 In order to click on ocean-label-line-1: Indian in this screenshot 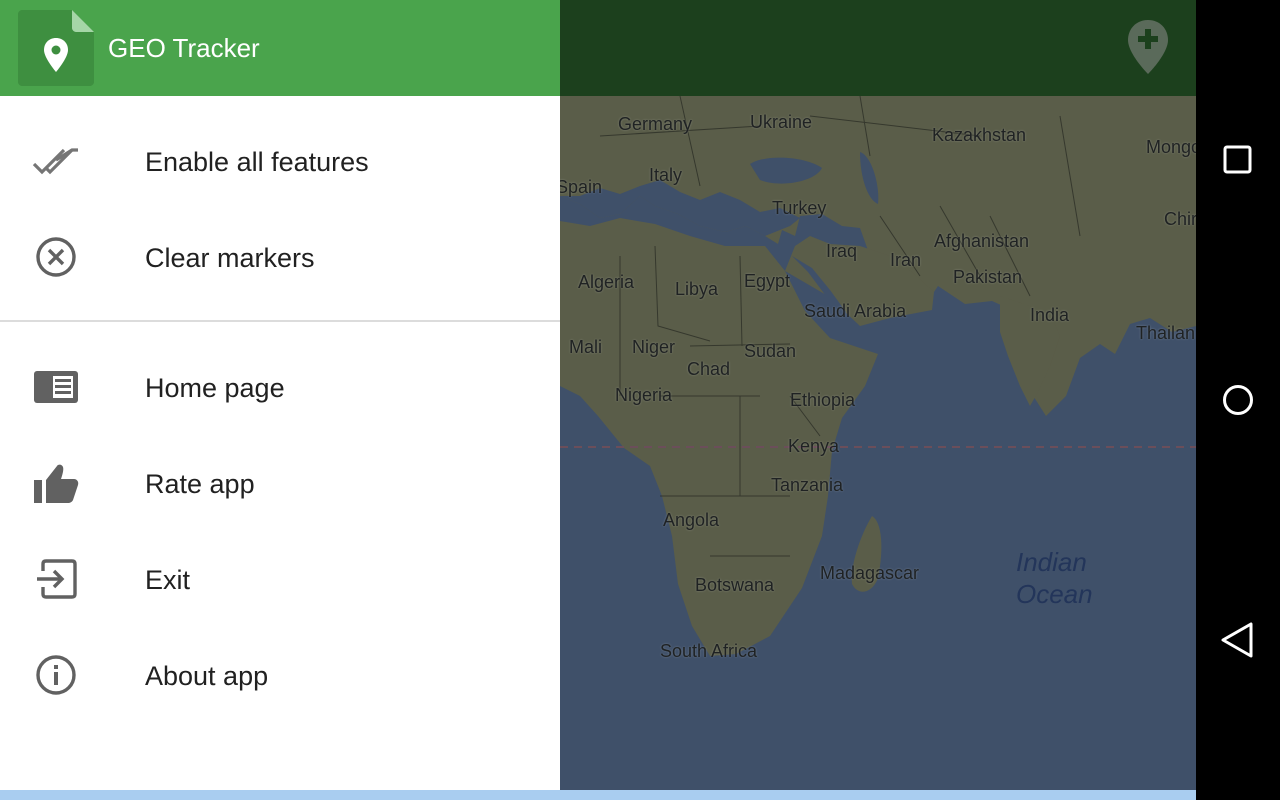, I will do `click(1051, 562)`.